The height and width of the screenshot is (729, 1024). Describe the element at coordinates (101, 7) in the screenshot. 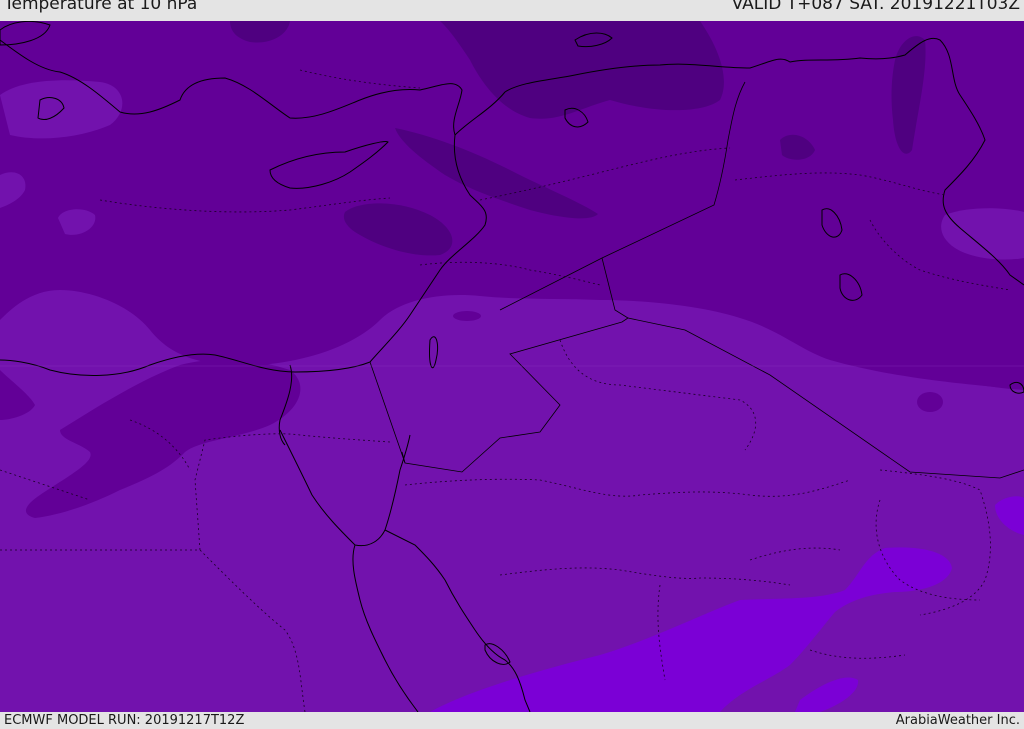

I see `map-title: Temperature at 10 hPa` at that location.